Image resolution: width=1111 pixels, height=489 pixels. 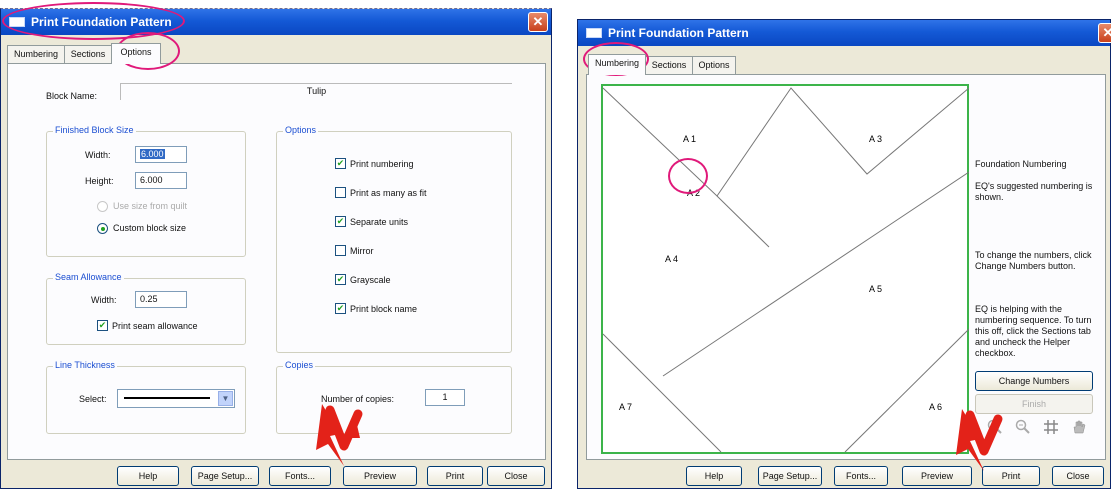 What do you see at coordinates (671, 259) in the screenshot?
I see `diagram-label-a4: A 4` at bounding box center [671, 259].